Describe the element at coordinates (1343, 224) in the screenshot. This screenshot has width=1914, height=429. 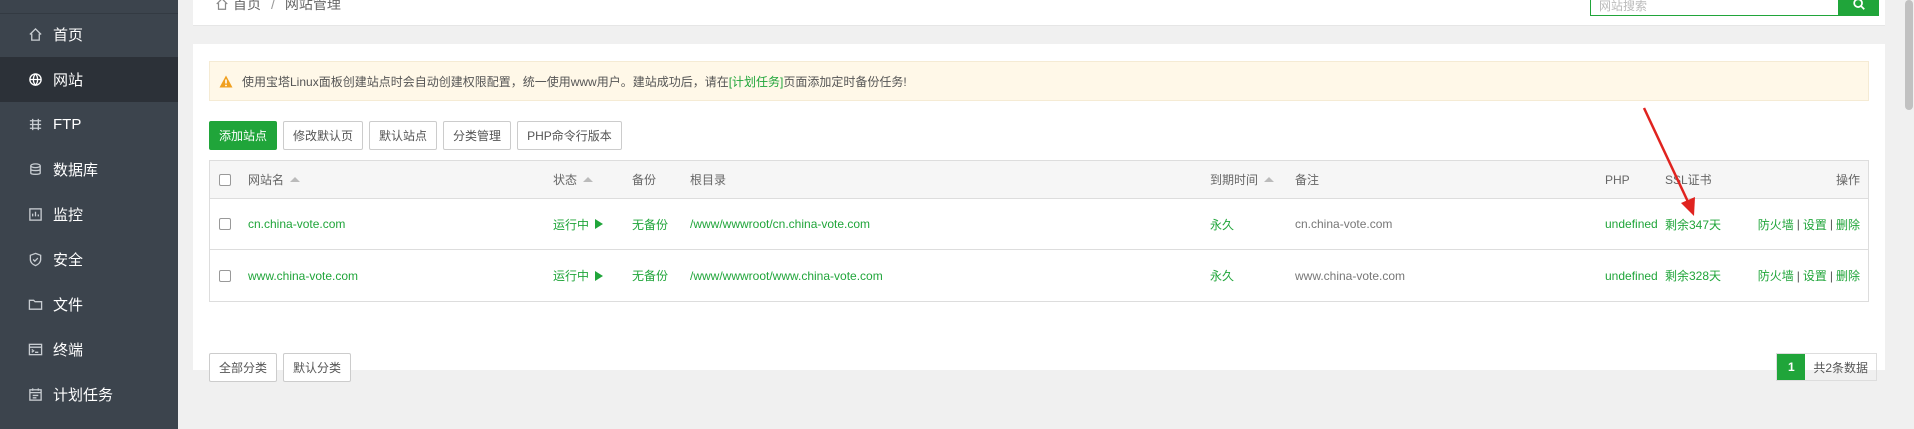
I see `site-note: cn.china-vote.com` at that location.